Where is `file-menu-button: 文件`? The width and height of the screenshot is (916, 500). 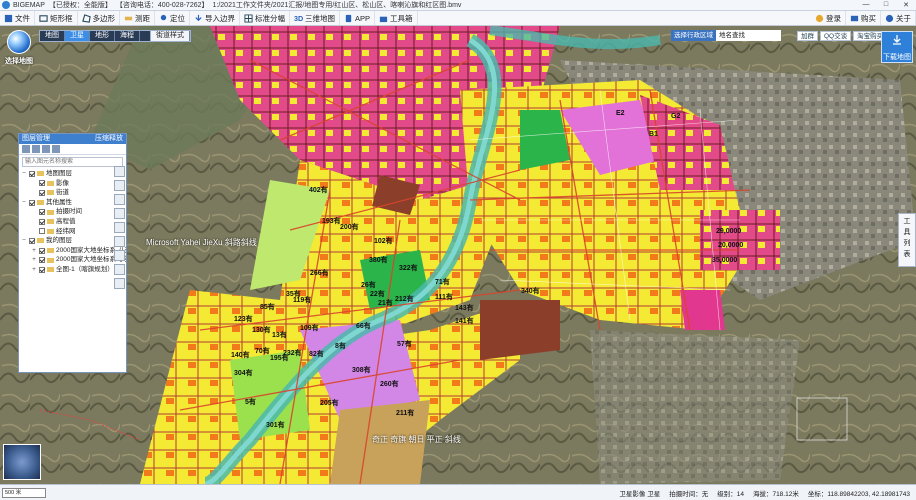
file-menu-button: 文件 is located at coordinates (17, 18).